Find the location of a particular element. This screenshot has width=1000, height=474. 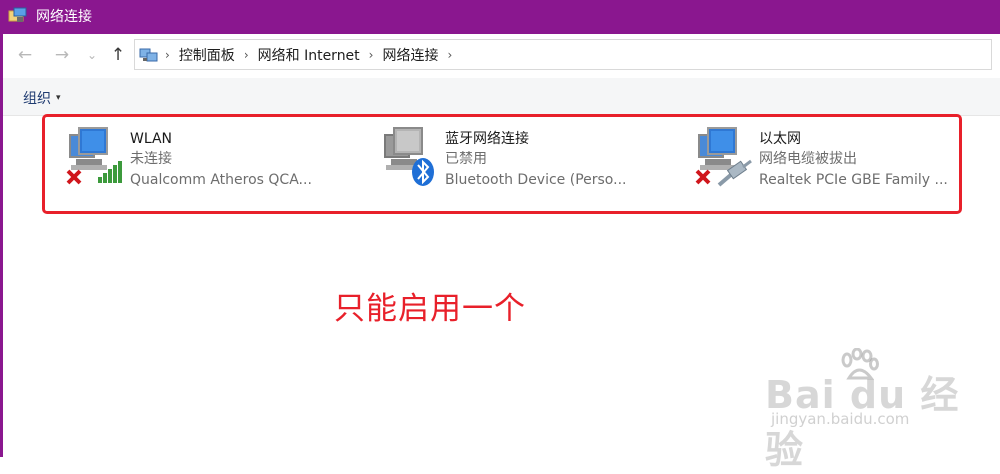

breadcrumb-item-network-internet: 网络和 Internet is located at coordinates (309, 55).